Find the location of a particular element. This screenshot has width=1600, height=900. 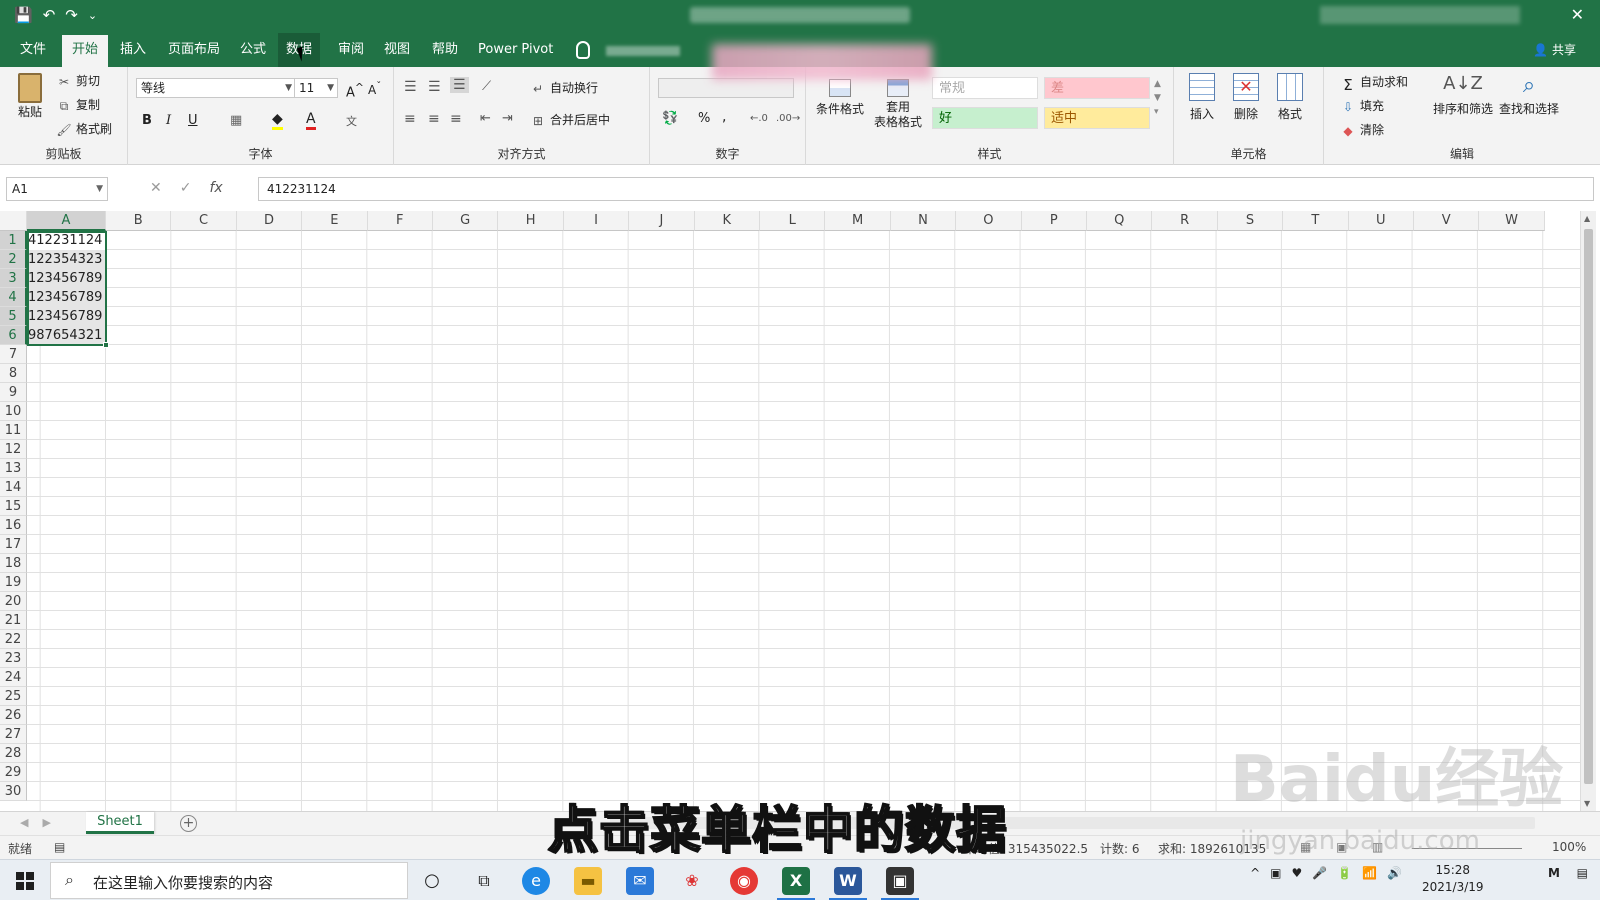

delete-cells-button: ✕ 删除 is located at coordinates (1246, 97).